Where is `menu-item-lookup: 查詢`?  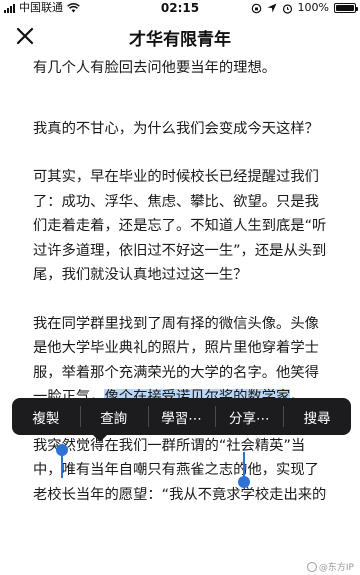
menu-item-lookup: 查詢 is located at coordinates (113, 416).